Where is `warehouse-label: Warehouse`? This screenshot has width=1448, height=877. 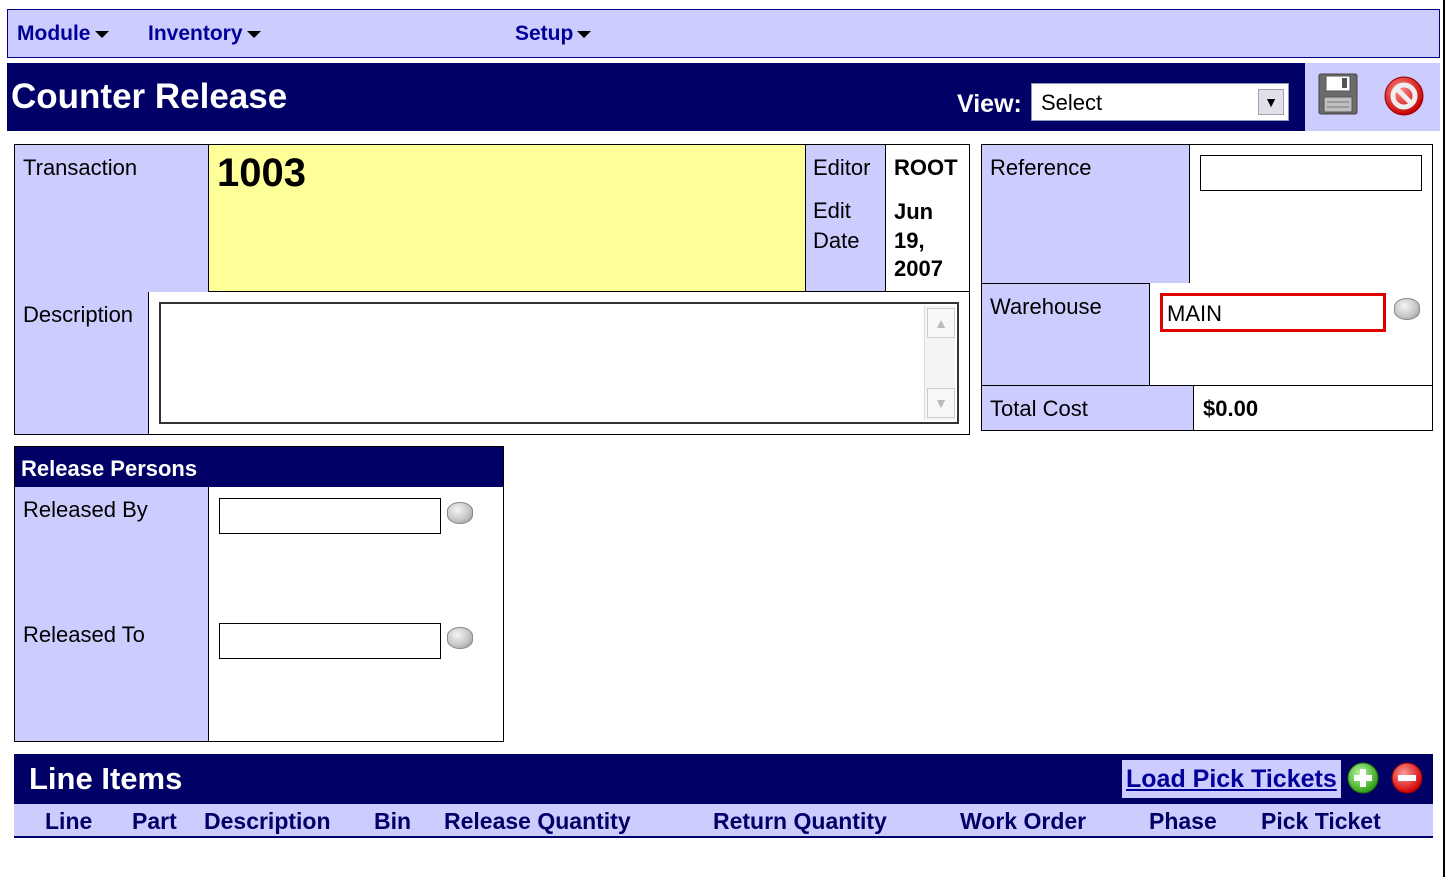
warehouse-label: Warehouse is located at coordinates (1046, 306).